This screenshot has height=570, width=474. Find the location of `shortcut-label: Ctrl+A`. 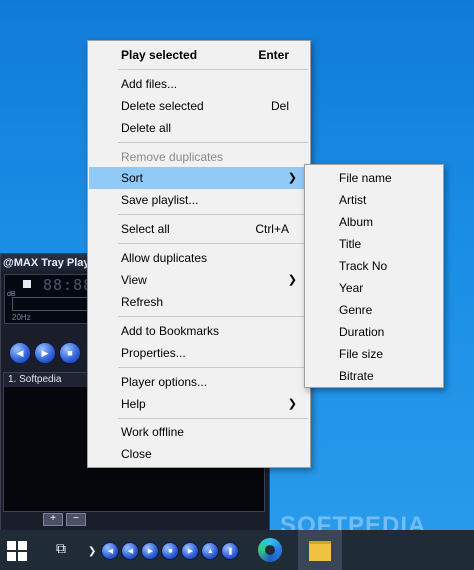

shortcut-label: Ctrl+A is located at coordinates (272, 229).